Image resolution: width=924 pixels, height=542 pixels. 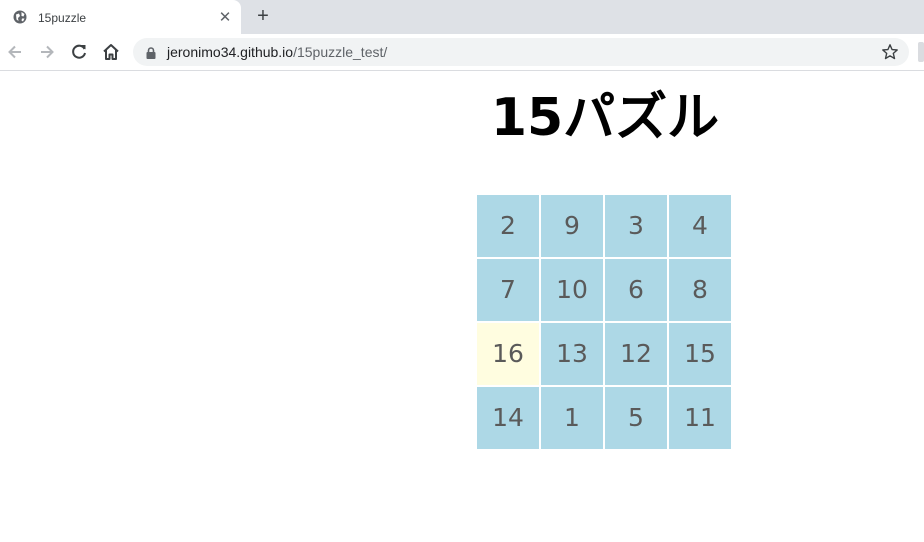 What do you see at coordinates (508, 354) in the screenshot?
I see `puzzle-tile-empty: 16` at bounding box center [508, 354].